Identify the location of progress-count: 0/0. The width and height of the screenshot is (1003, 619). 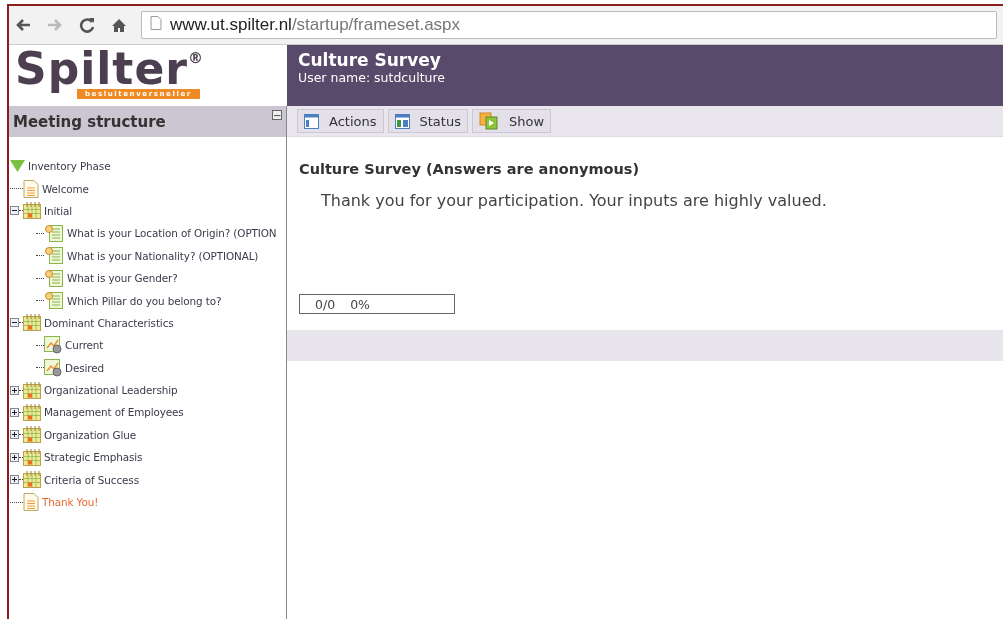
(325, 304).